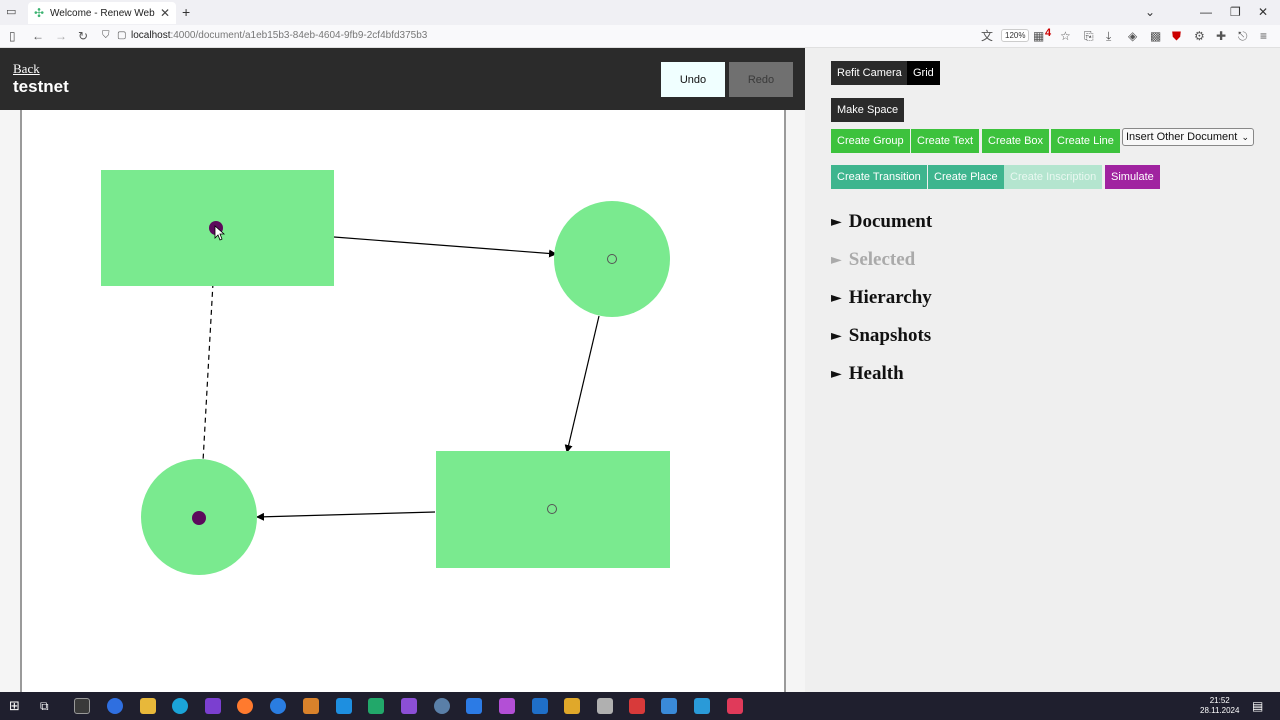  I want to click on token-dot, so click(199, 518).